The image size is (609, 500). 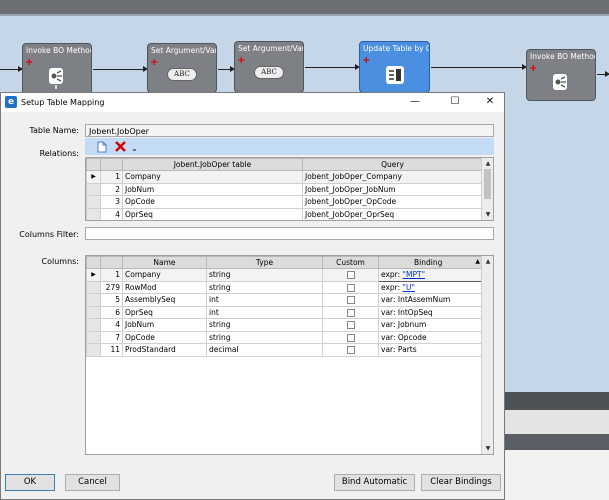 What do you see at coordinates (164, 300) in the screenshot?
I see `name-cell: AssemblySeq` at bounding box center [164, 300].